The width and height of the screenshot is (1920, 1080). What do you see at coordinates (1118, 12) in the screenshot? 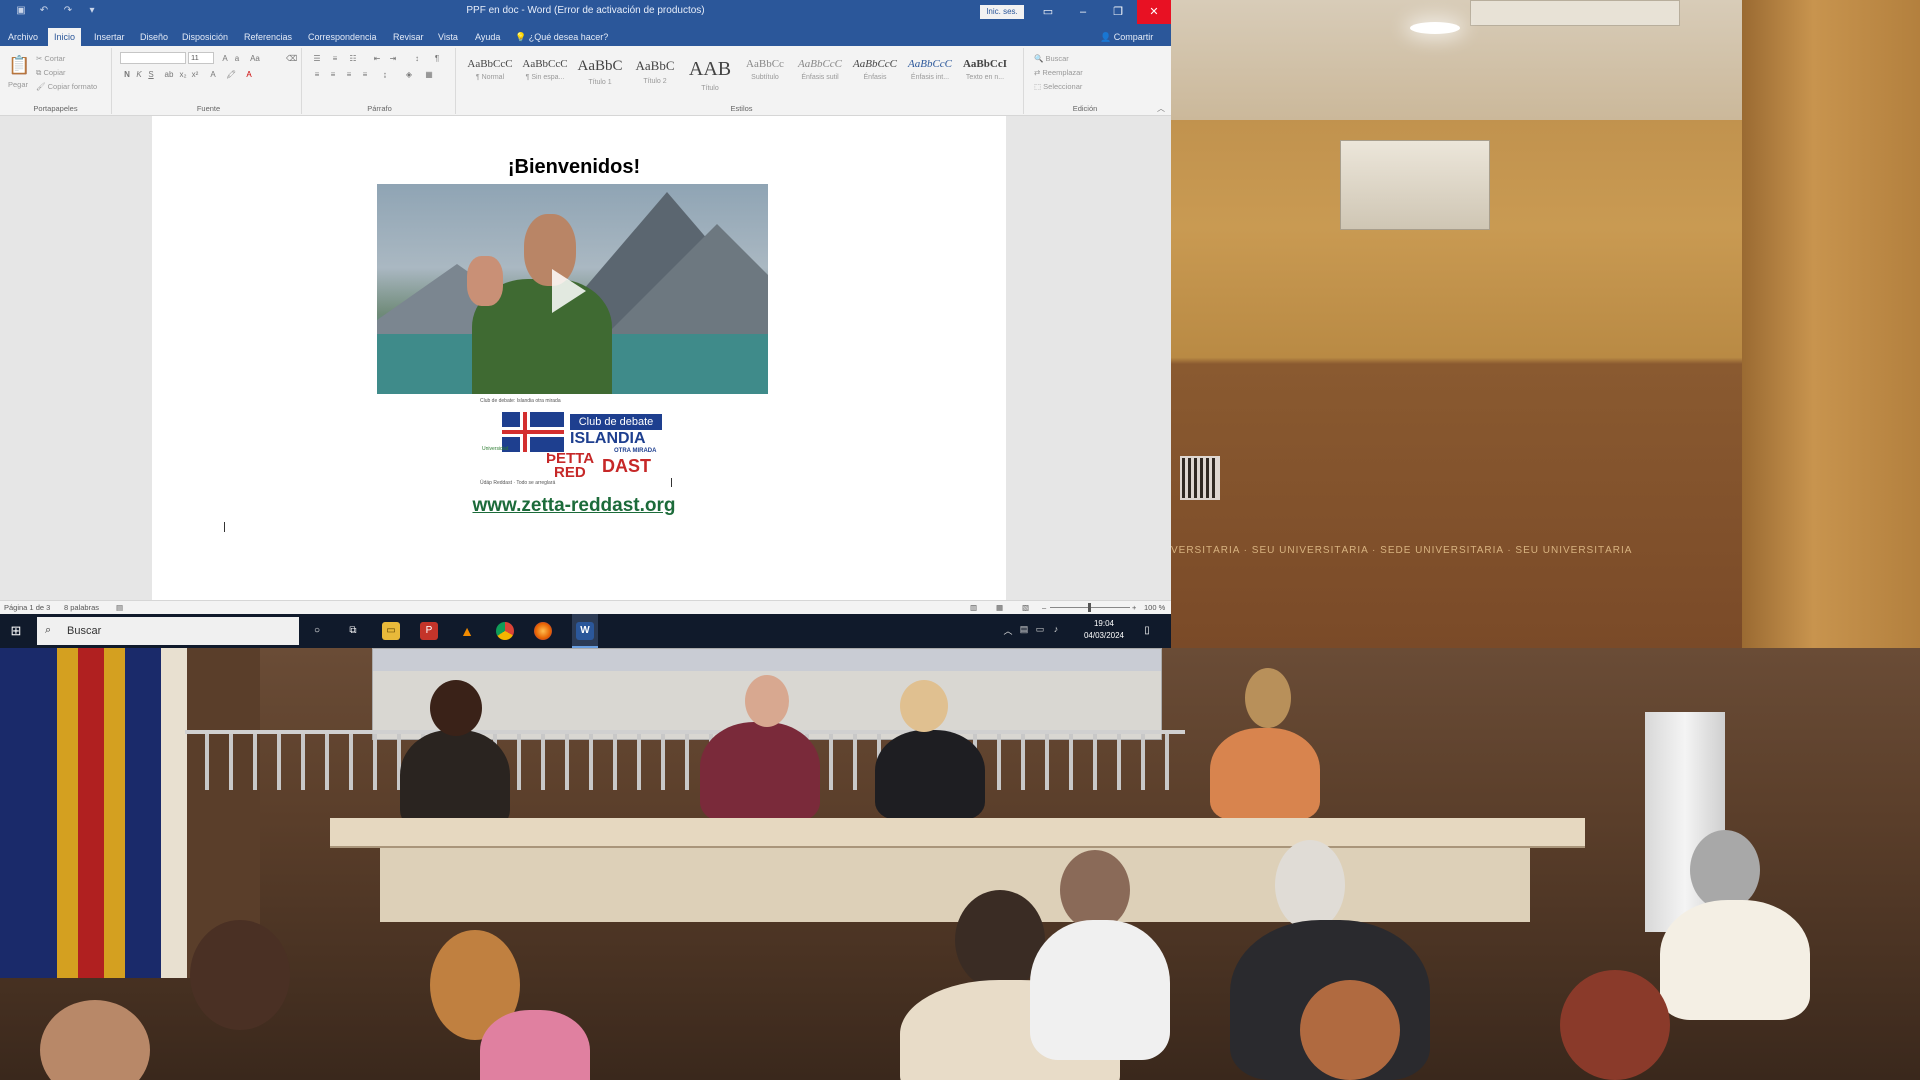
I see `restore-button: ❐` at bounding box center [1118, 12].